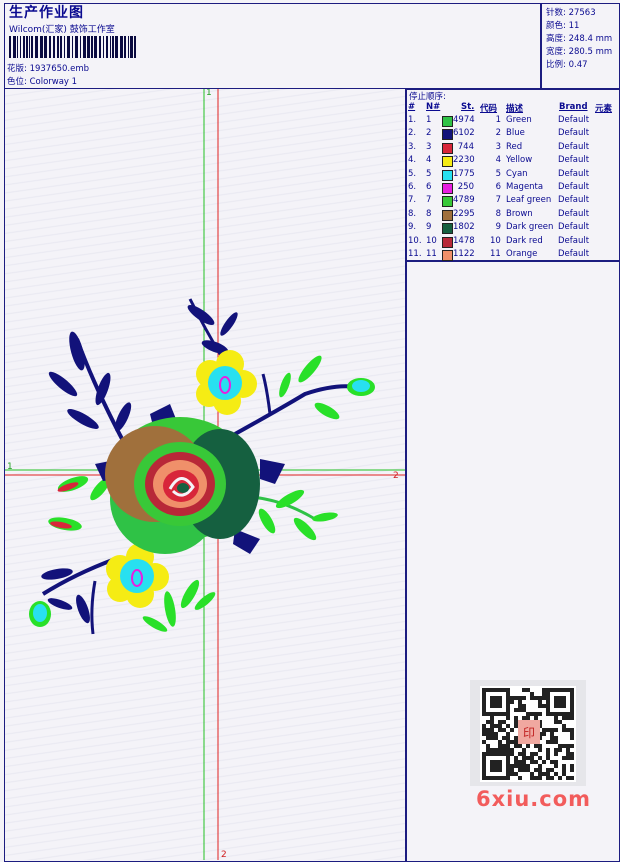 The width and height of the screenshot is (620, 862). I want to click on row-code: 6, so click(498, 187).